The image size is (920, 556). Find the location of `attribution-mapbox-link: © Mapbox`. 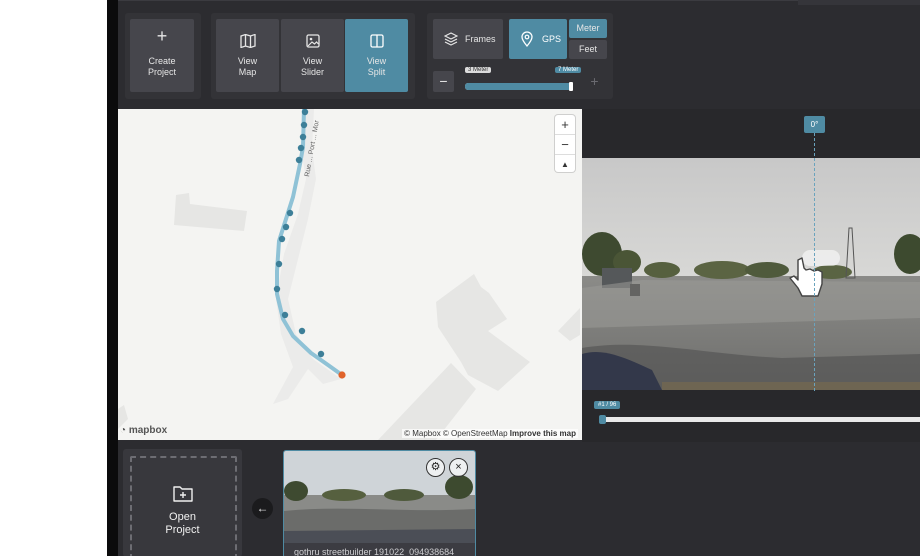

attribution-mapbox-link: © Mapbox is located at coordinates (422, 433).